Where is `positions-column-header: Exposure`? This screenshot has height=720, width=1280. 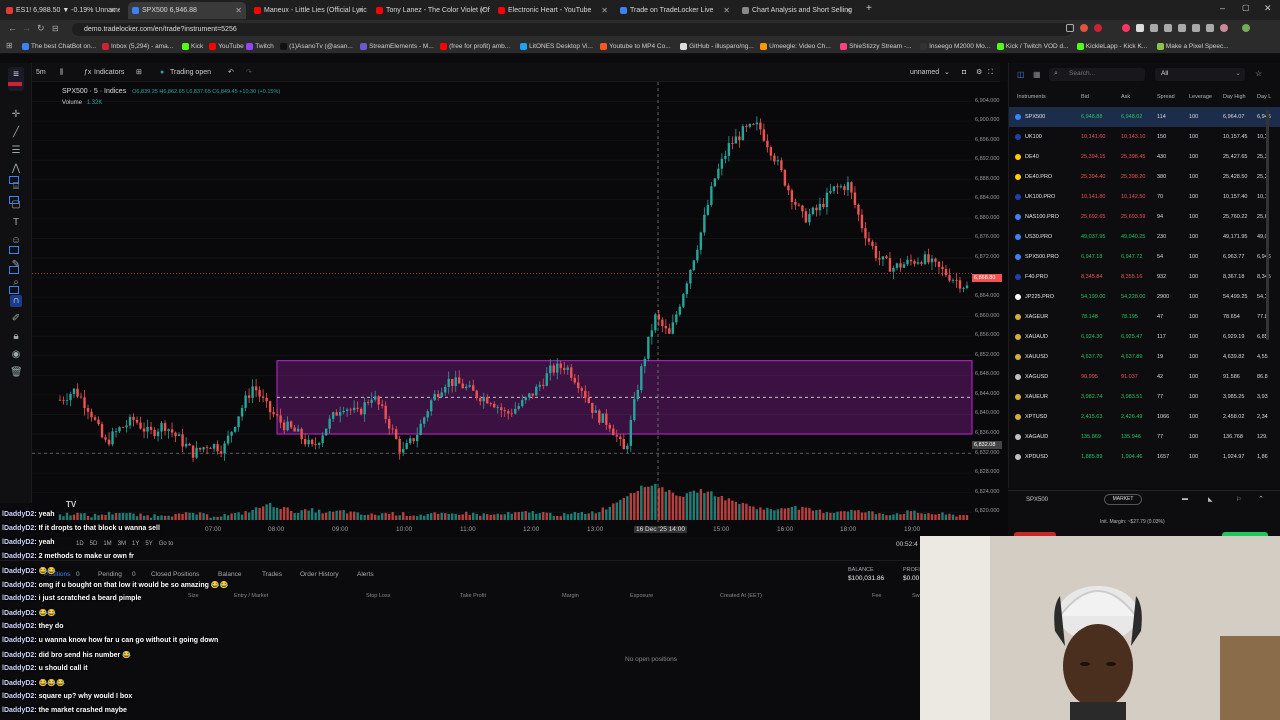 positions-column-header: Exposure is located at coordinates (641, 596).